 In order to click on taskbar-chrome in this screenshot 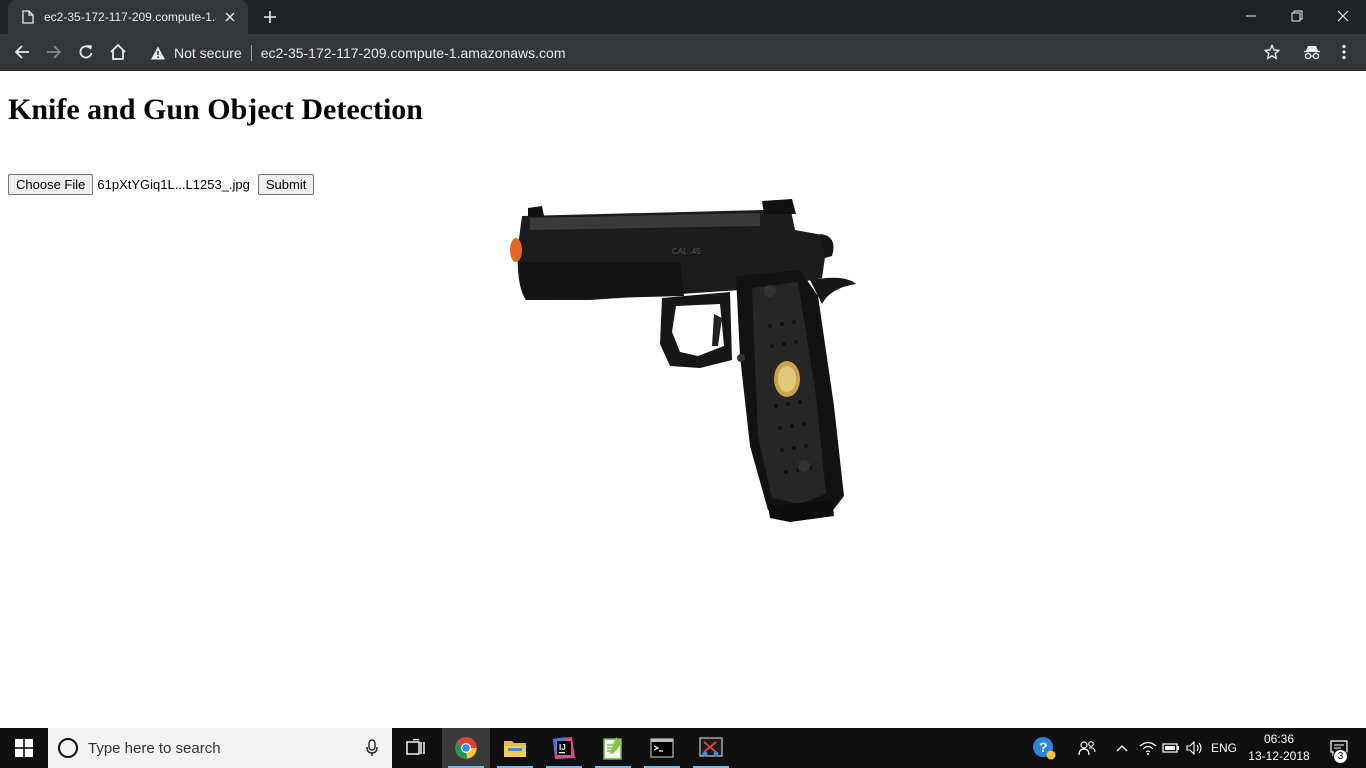, I will do `click(466, 748)`.